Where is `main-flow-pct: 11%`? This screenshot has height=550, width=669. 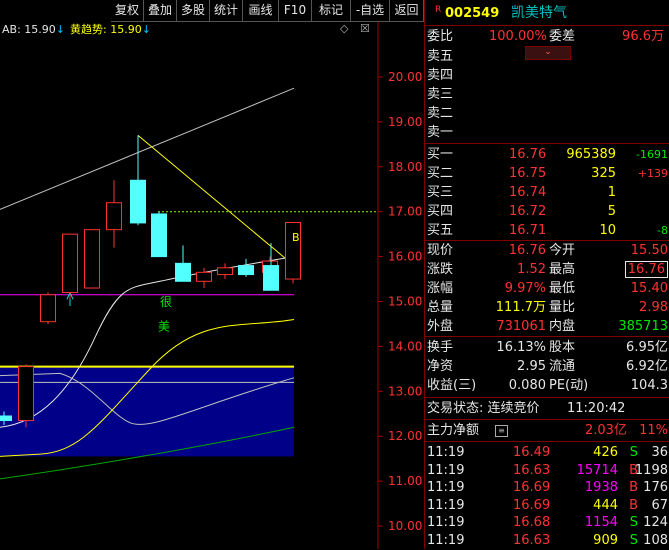 main-flow-pct: 11% is located at coordinates (653, 430).